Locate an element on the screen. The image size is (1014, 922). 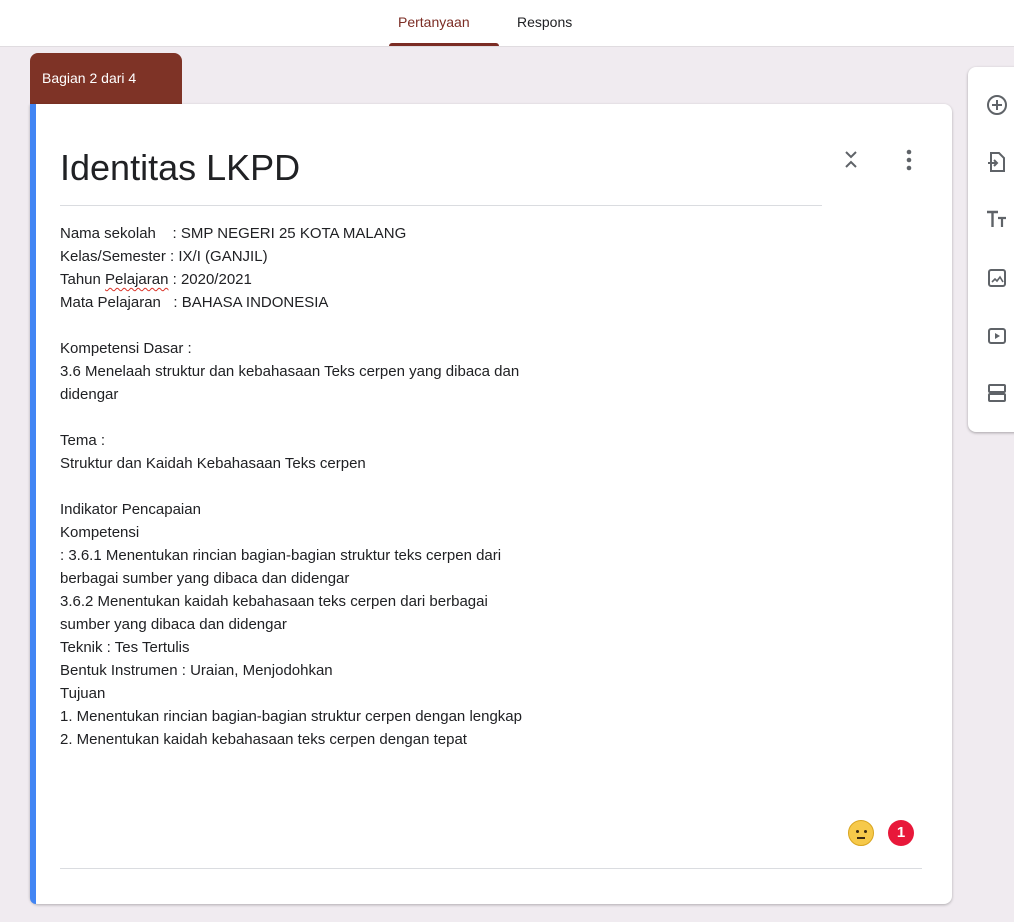
more-options-button is located at coordinates (909, 163).